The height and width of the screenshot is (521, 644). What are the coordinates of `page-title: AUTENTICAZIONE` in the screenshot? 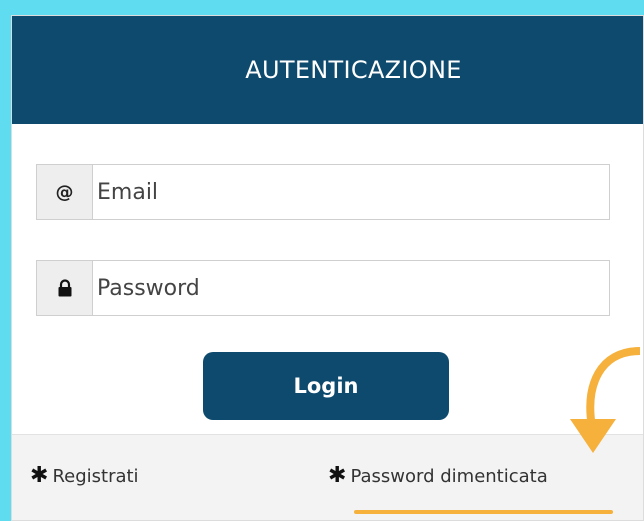 It's located at (353, 70).